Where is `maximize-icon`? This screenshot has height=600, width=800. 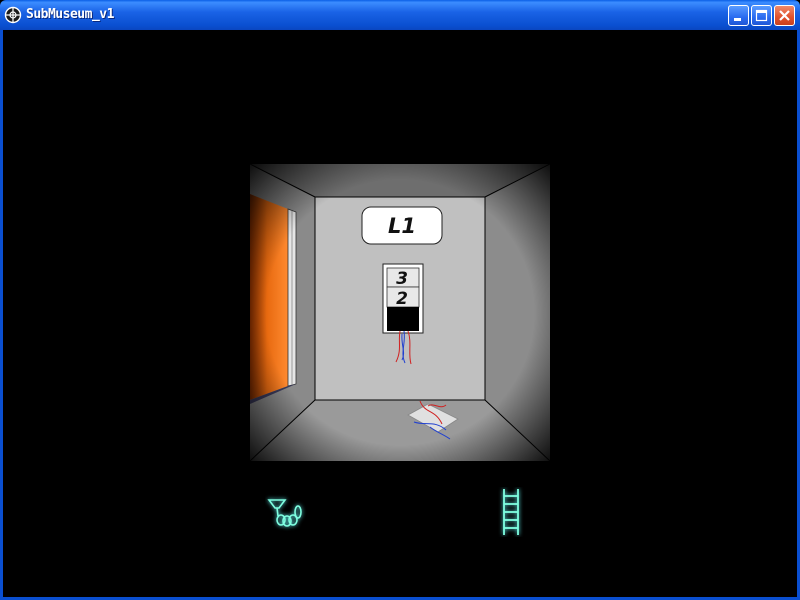
maximize-icon is located at coordinates (761, 15).